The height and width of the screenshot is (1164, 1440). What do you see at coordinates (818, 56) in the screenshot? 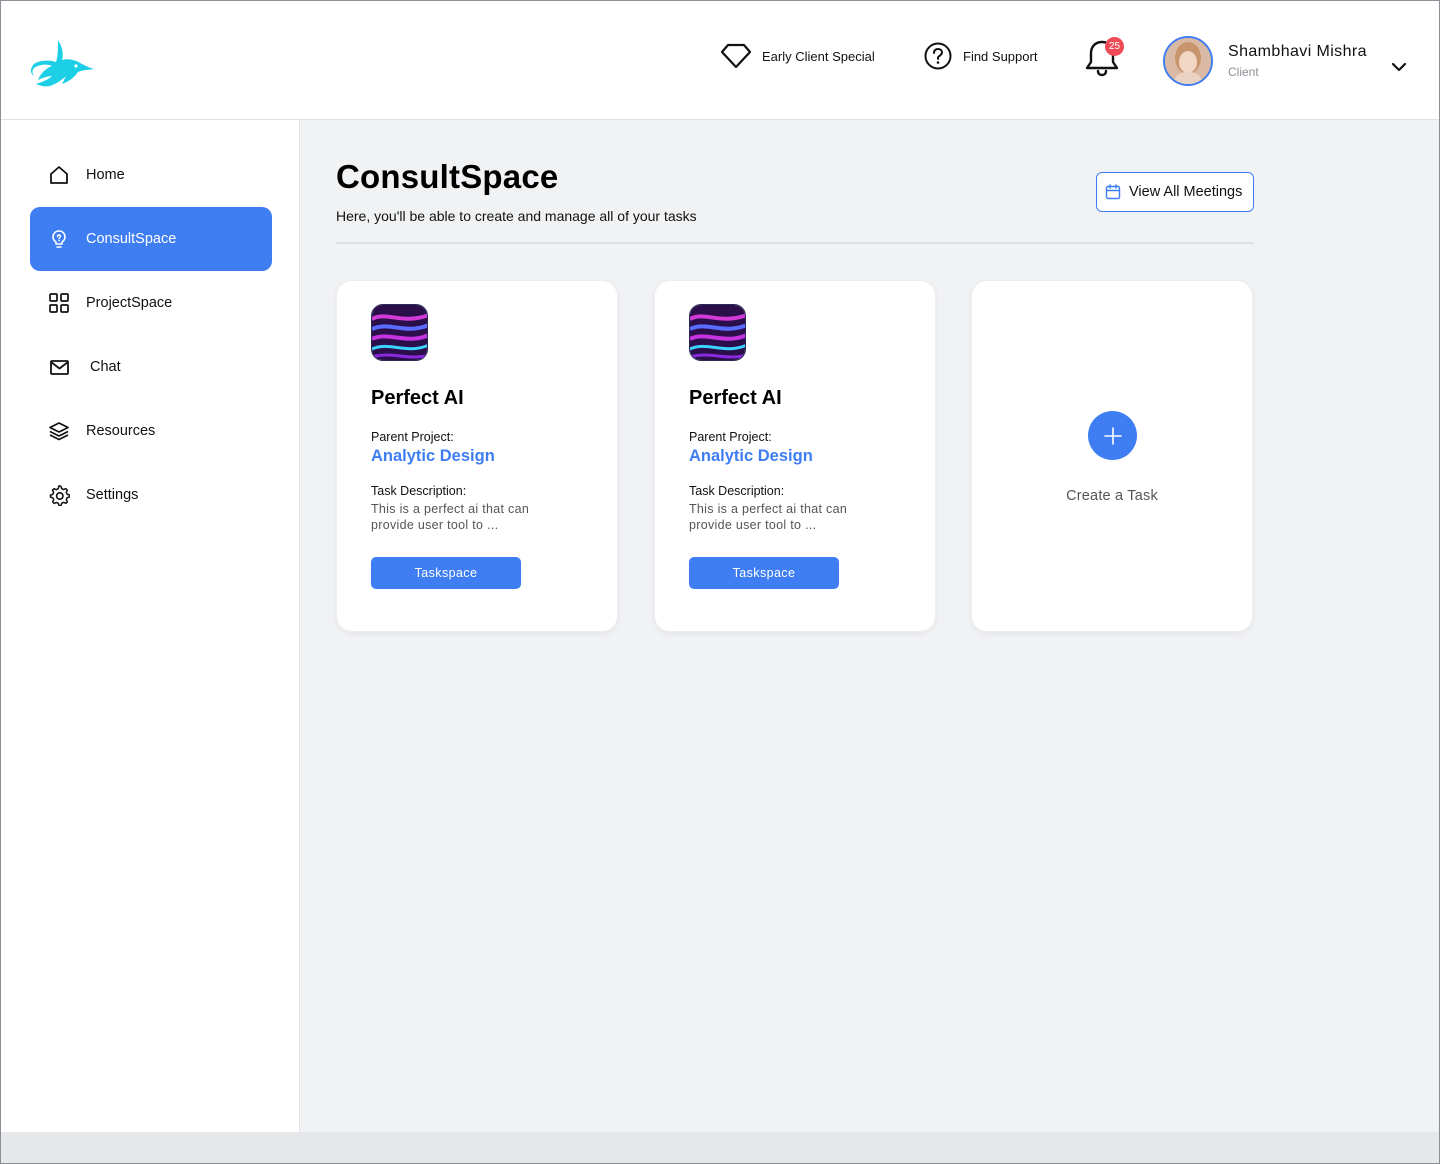
I see `early-client-special-label: Early Client Special` at bounding box center [818, 56].